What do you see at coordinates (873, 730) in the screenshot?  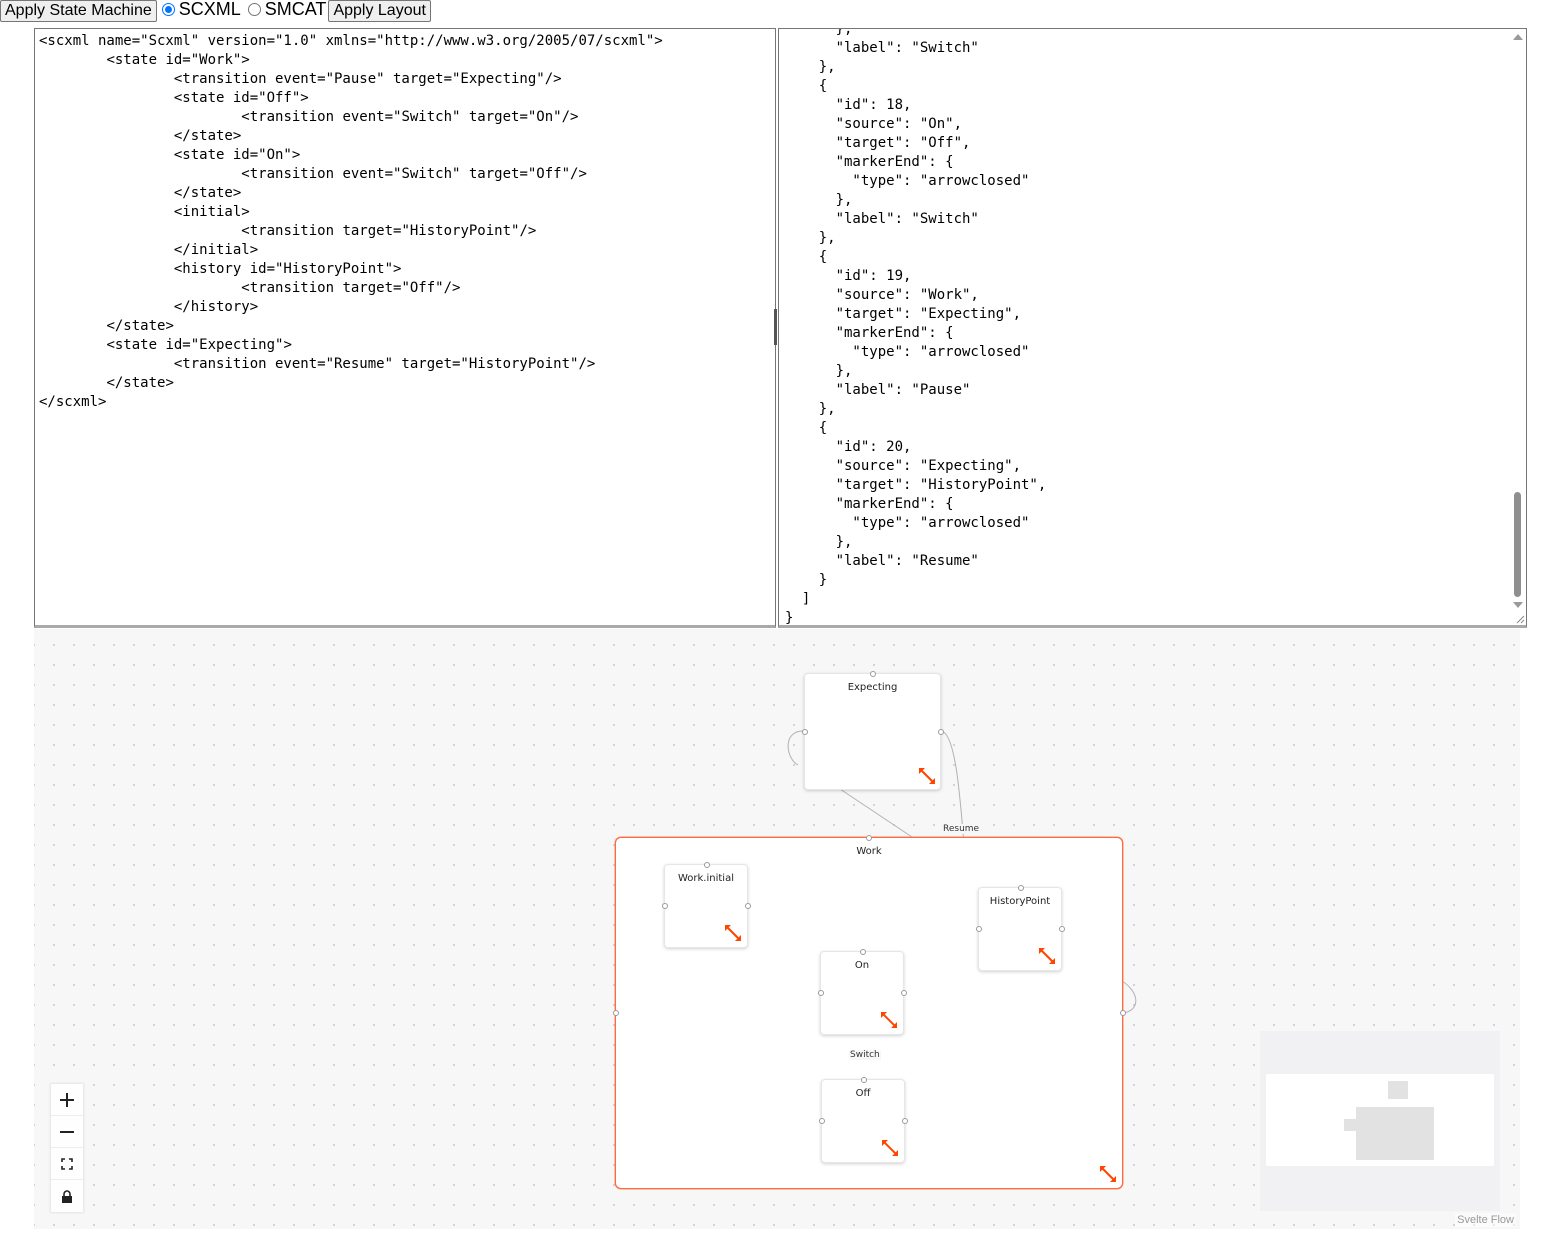 I see `state-node-expecting: Expecting` at bounding box center [873, 730].